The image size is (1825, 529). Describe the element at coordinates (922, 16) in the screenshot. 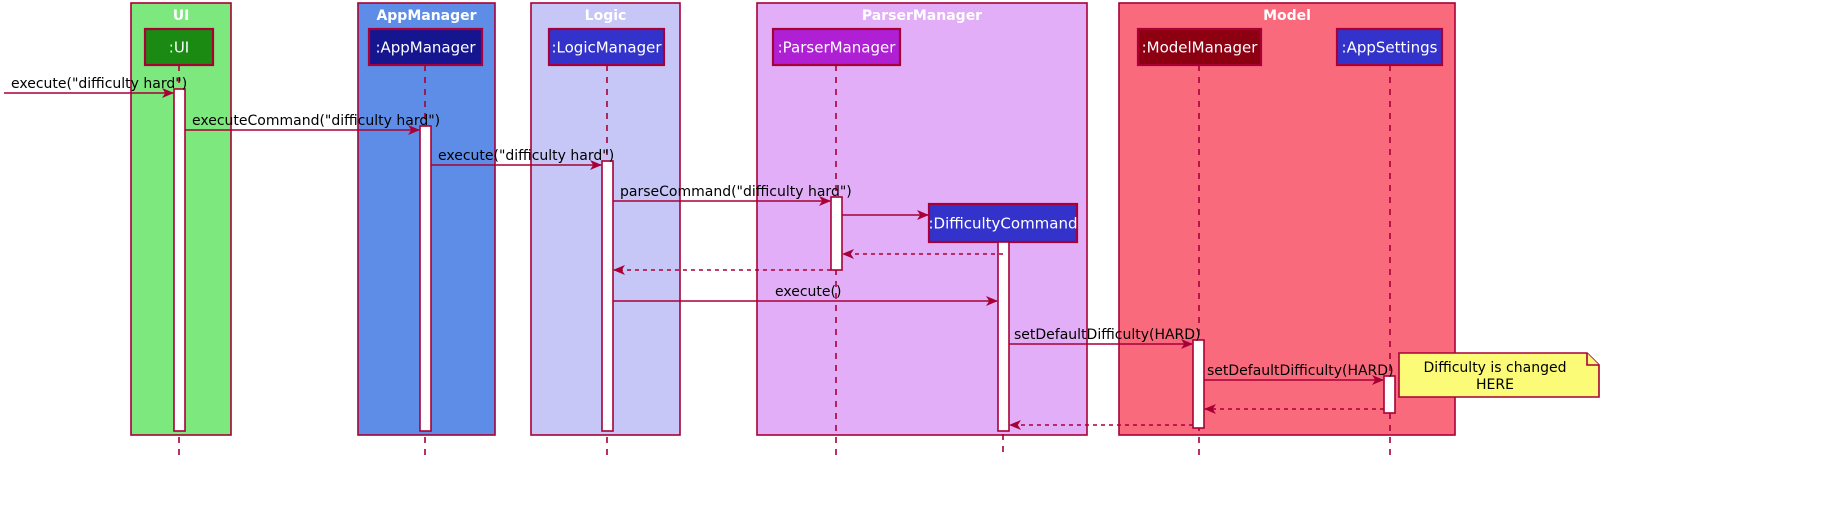

I see `package-title: ParserManager` at that location.